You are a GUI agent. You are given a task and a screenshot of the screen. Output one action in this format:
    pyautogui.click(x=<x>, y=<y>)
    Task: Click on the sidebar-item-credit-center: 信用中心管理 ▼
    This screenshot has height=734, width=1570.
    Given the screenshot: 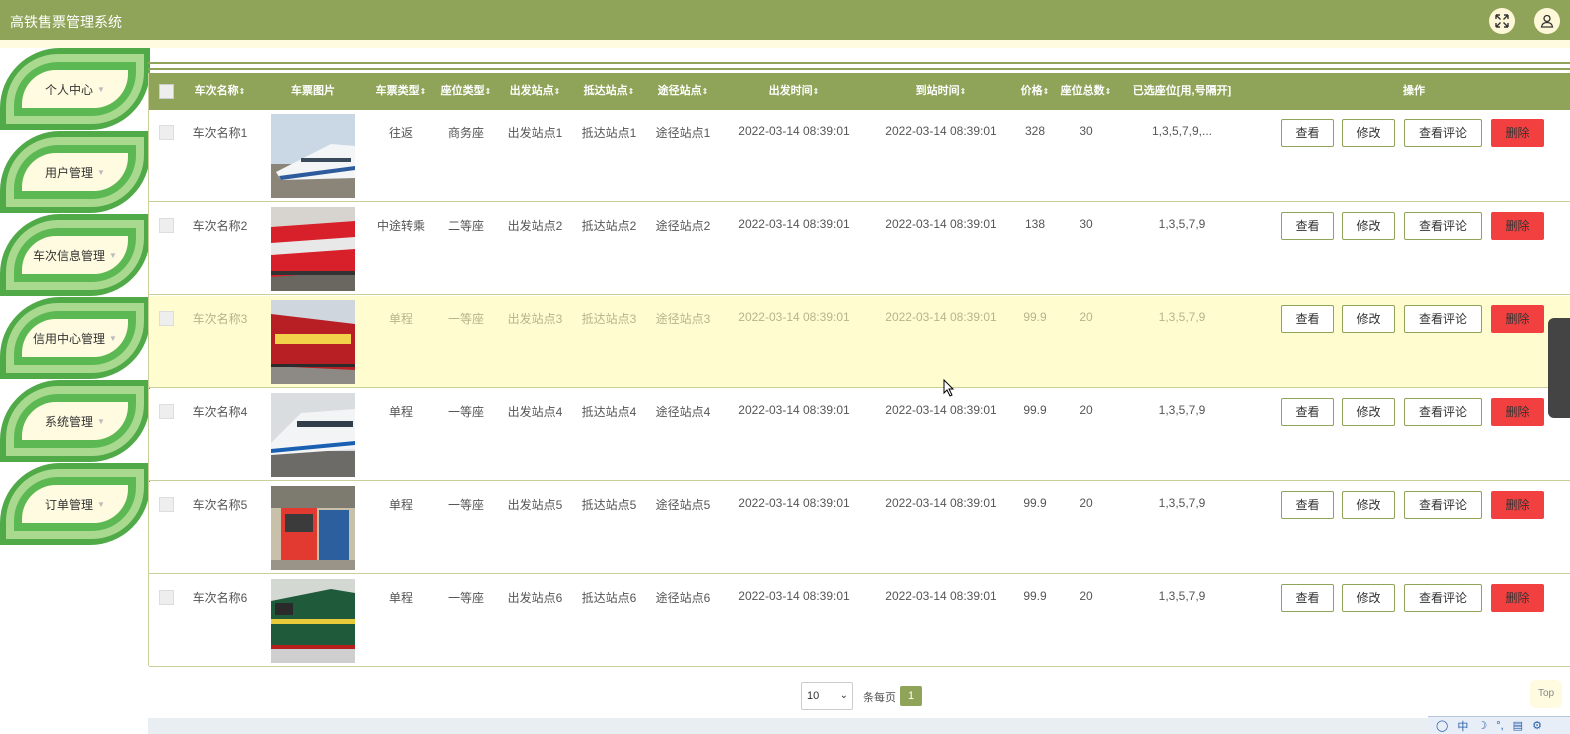 What is the action you would take?
    pyautogui.click(x=75, y=338)
    